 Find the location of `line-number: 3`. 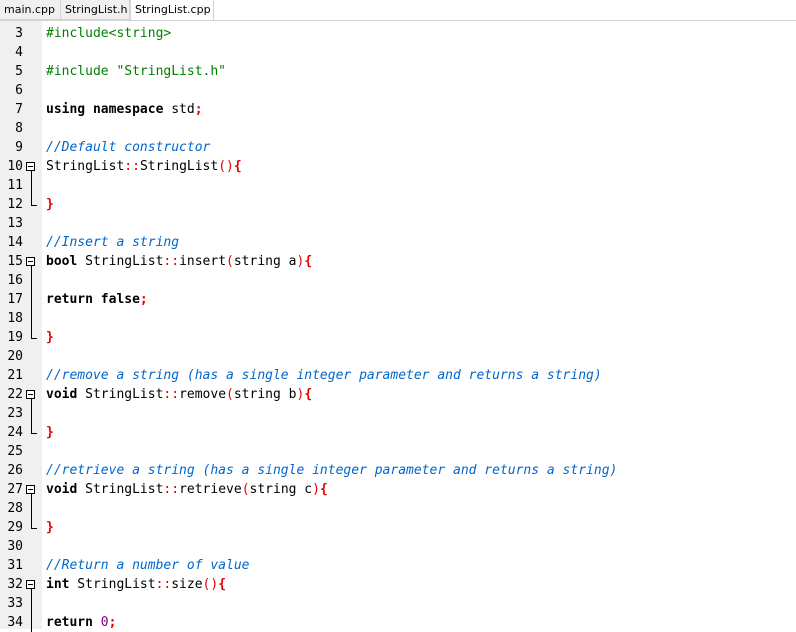

line-number: 3 is located at coordinates (19, 33).